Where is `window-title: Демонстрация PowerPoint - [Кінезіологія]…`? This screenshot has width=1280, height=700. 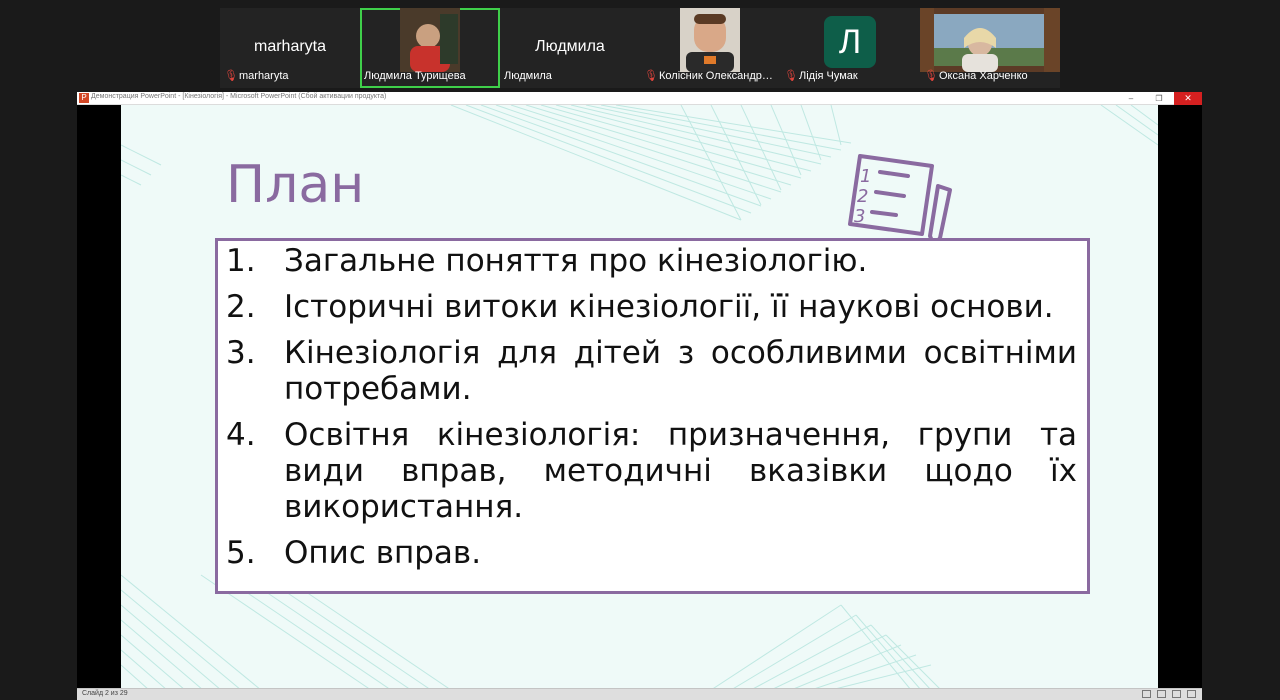
window-title: Демонстрация PowerPoint - [Кінезіологія]… is located at coordinates (239, 96).